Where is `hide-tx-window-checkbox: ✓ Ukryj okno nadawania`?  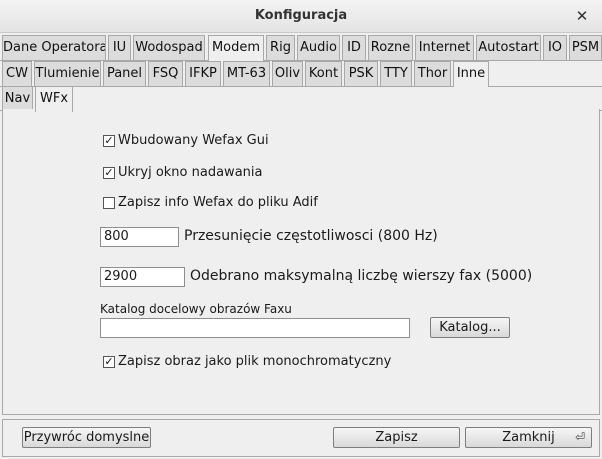 hide-tx-window-checkbox: ✓ Ukryj okno nadawania is located at coordinates (182, 172).